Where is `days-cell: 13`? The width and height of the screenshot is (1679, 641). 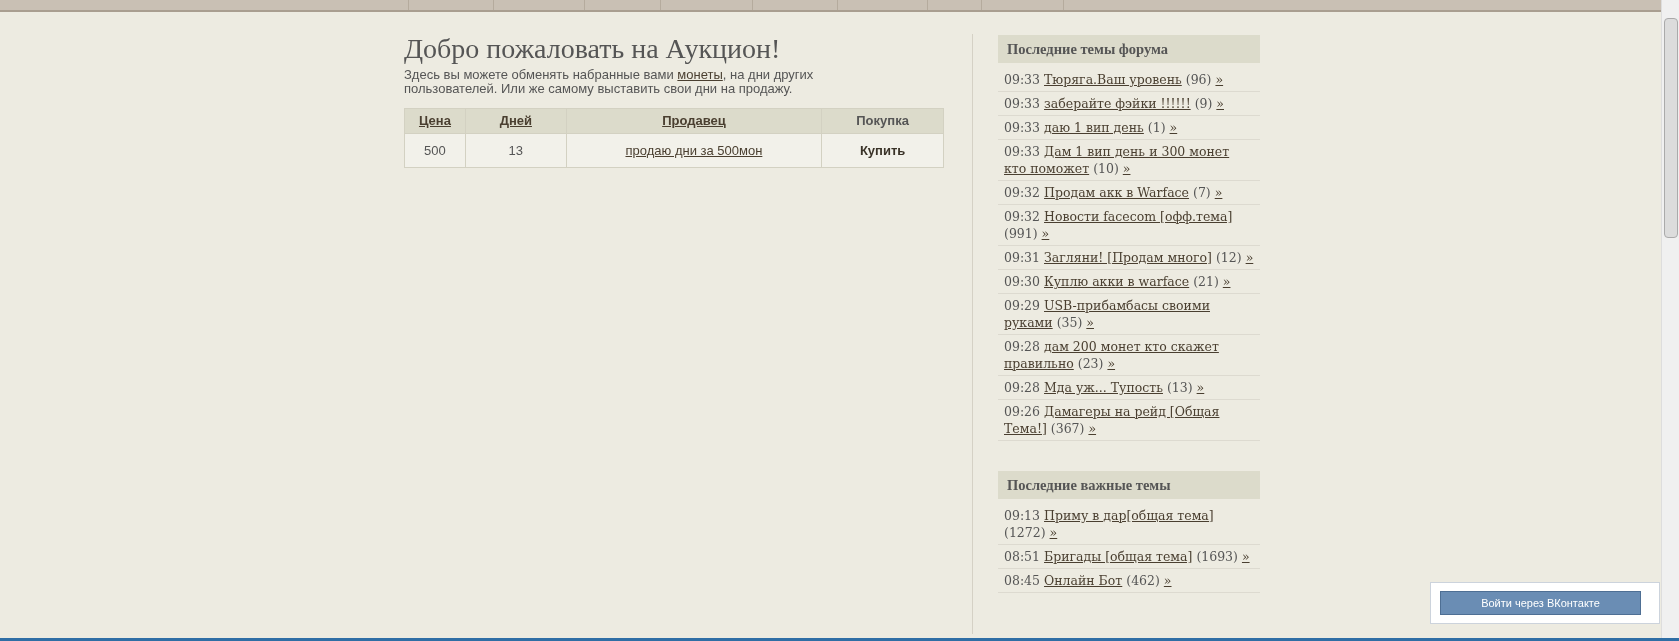 days-cell: 13 is located at coordinates (516, 150).